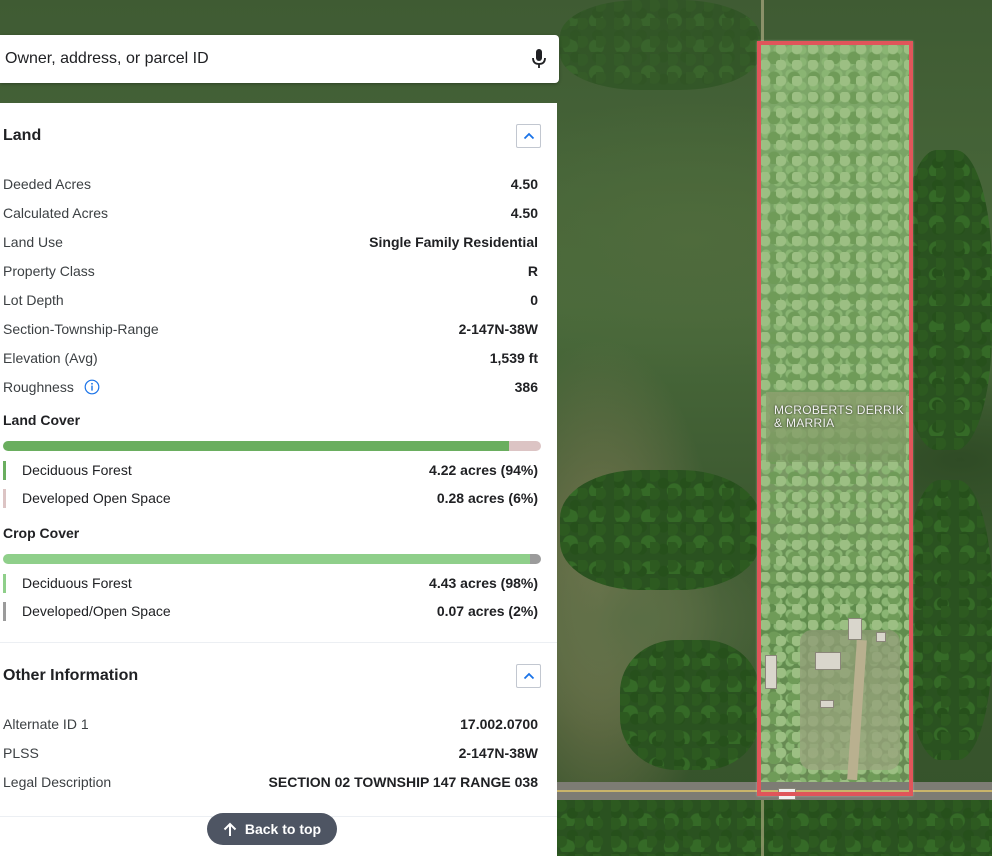 The width and height of the screenshot is (992, 856). What do you see at coordinates (534, 299) in the screenshot?
I see `info-row-value: 0` at bounding box center [534, 299].